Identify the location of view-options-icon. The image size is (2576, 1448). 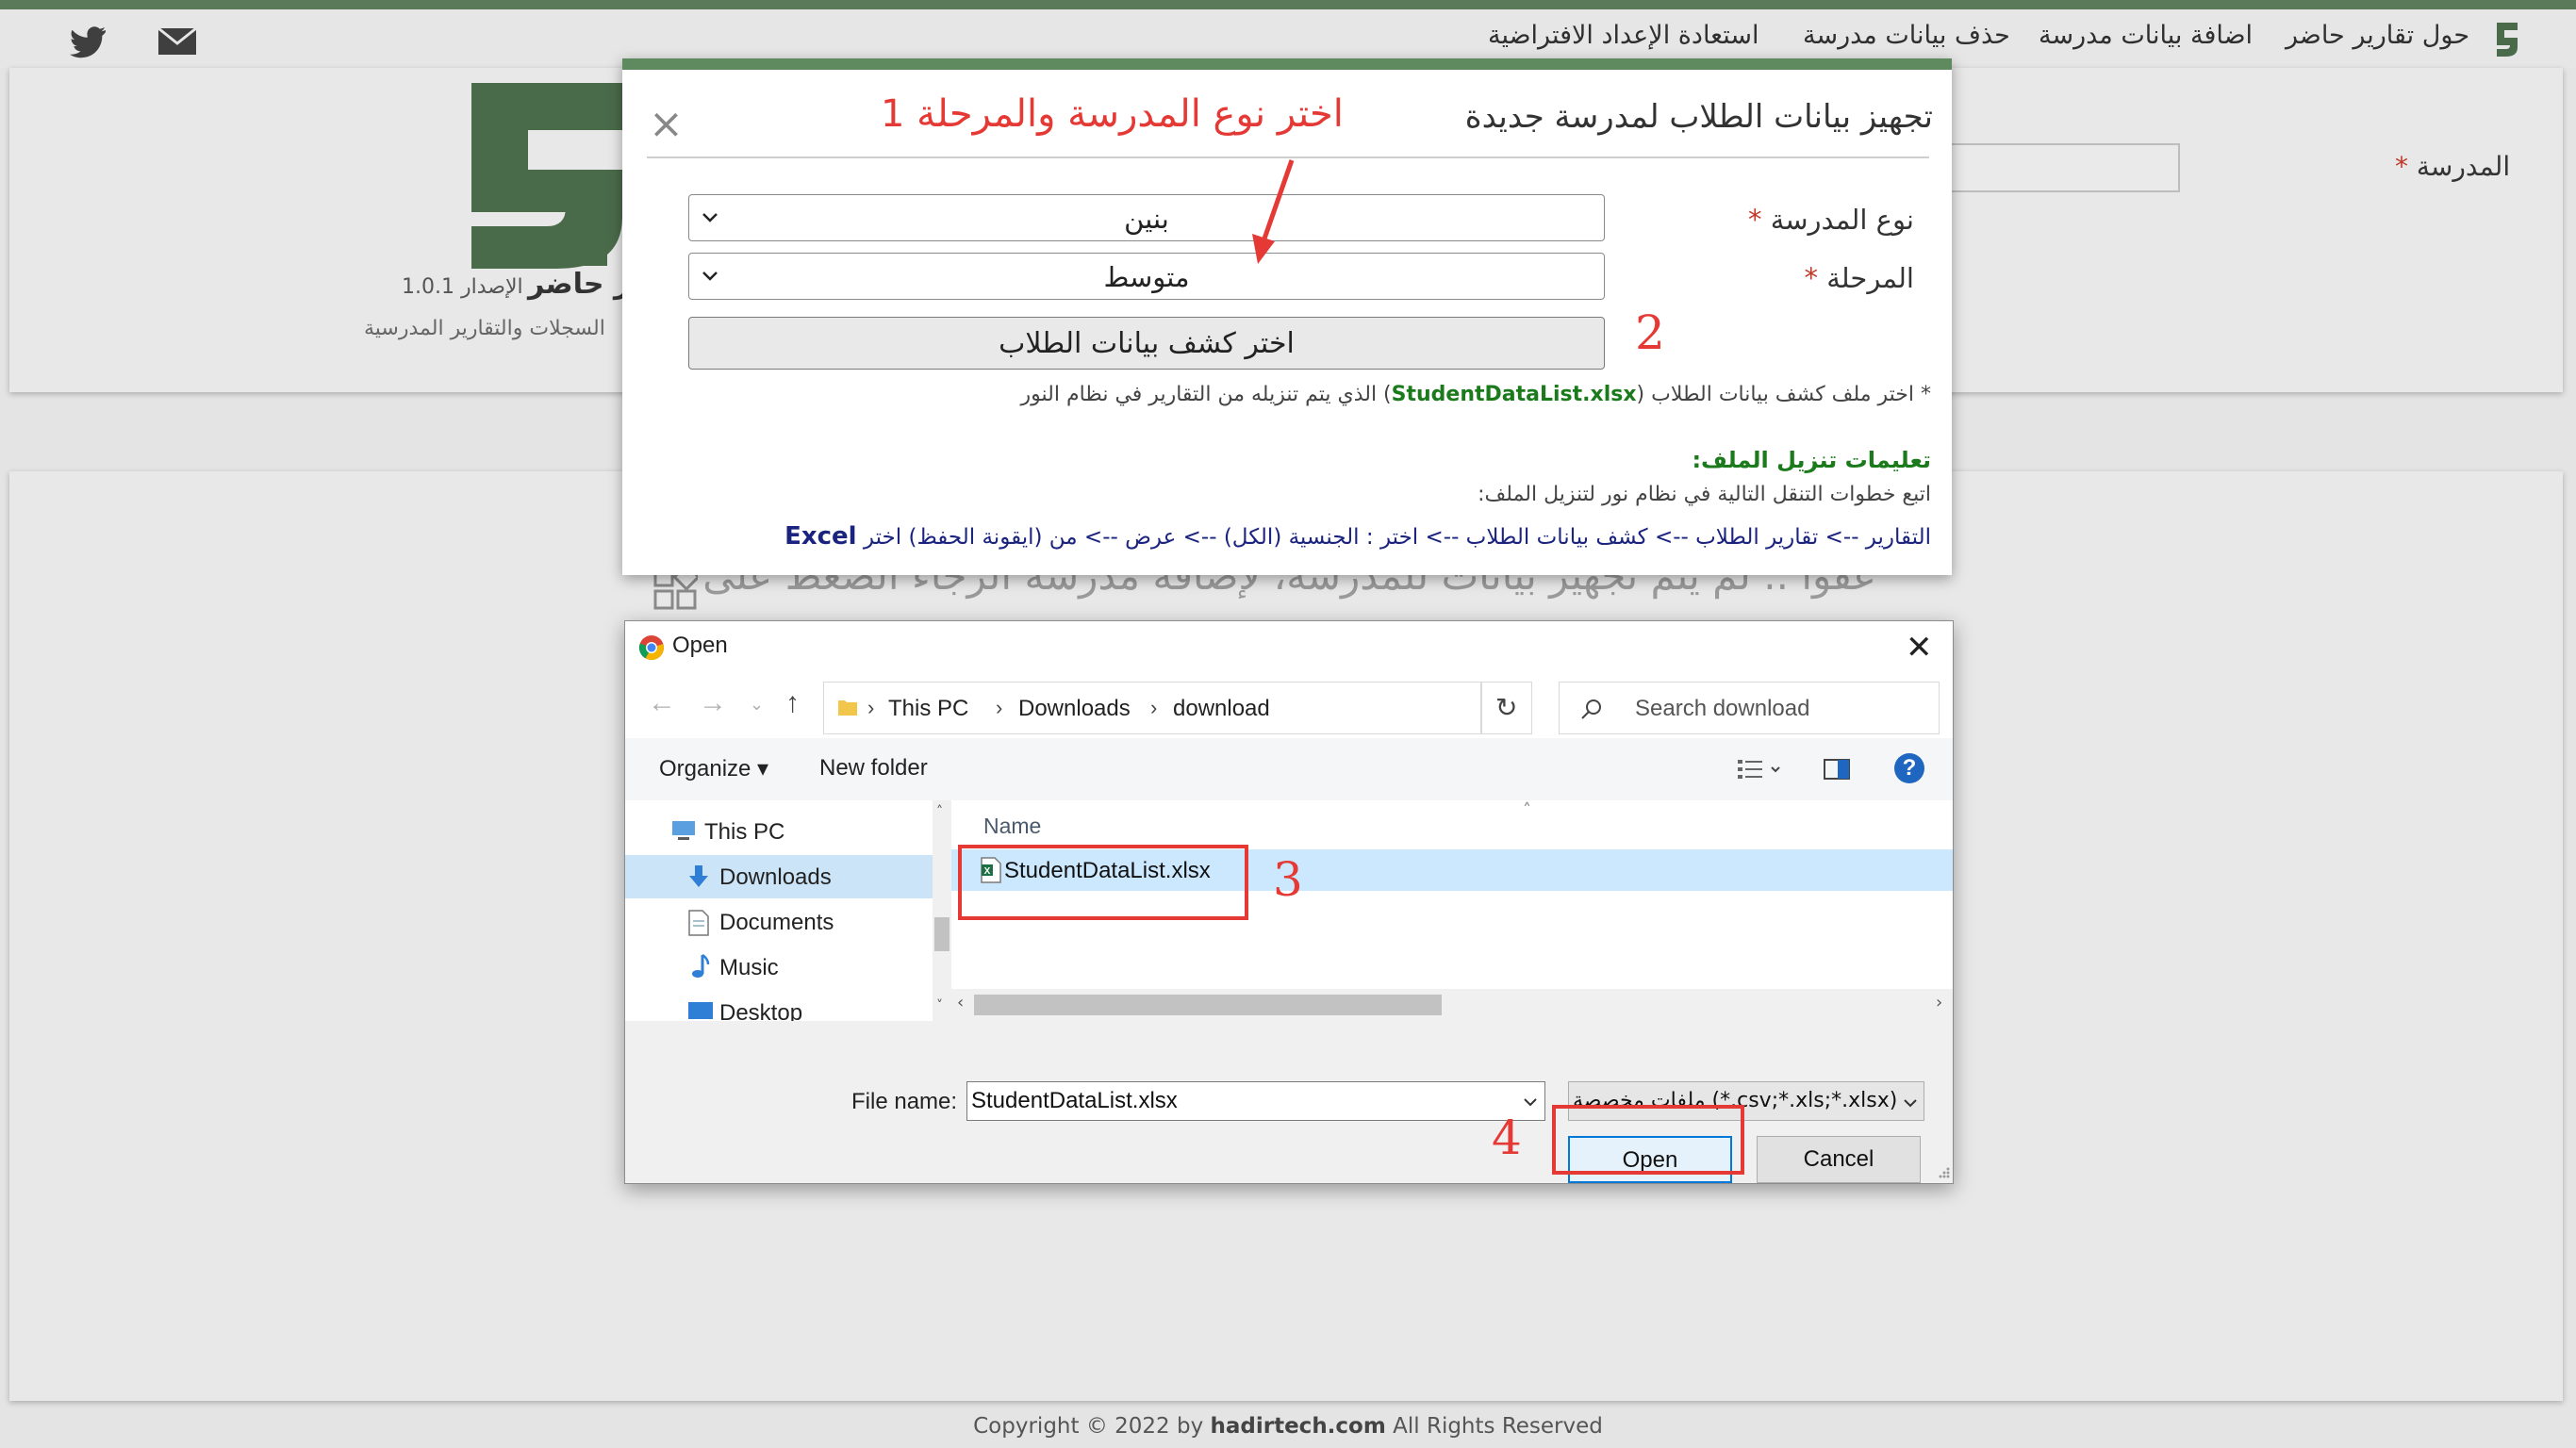
(1758, 769).